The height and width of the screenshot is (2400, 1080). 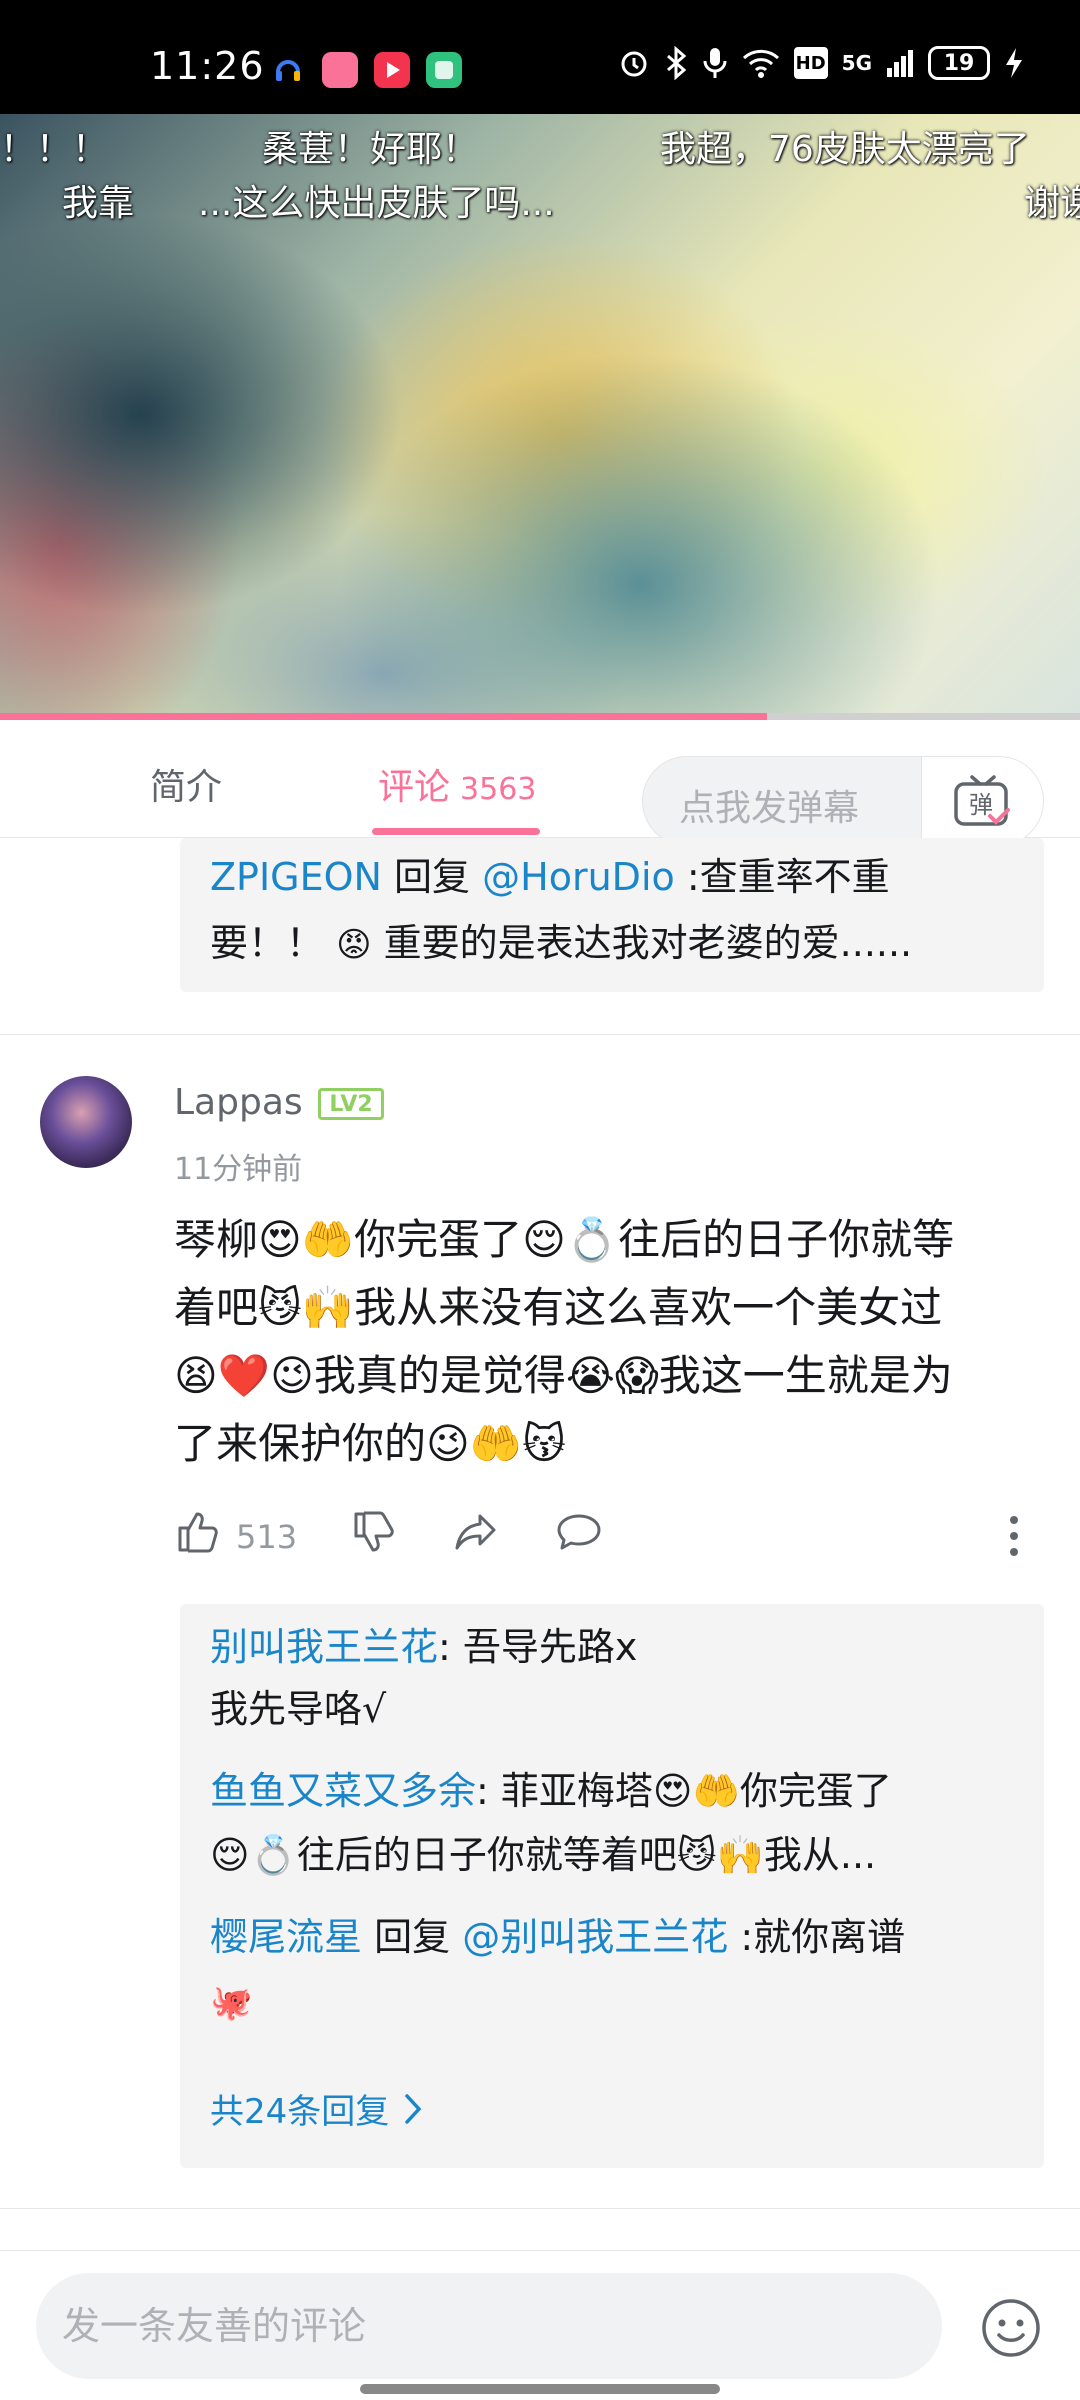 What do you see at coordinates (324, 1647) in the screenshot?
I see `reply-username: 别叫我王兰花` at bounding box center [324, 1647].